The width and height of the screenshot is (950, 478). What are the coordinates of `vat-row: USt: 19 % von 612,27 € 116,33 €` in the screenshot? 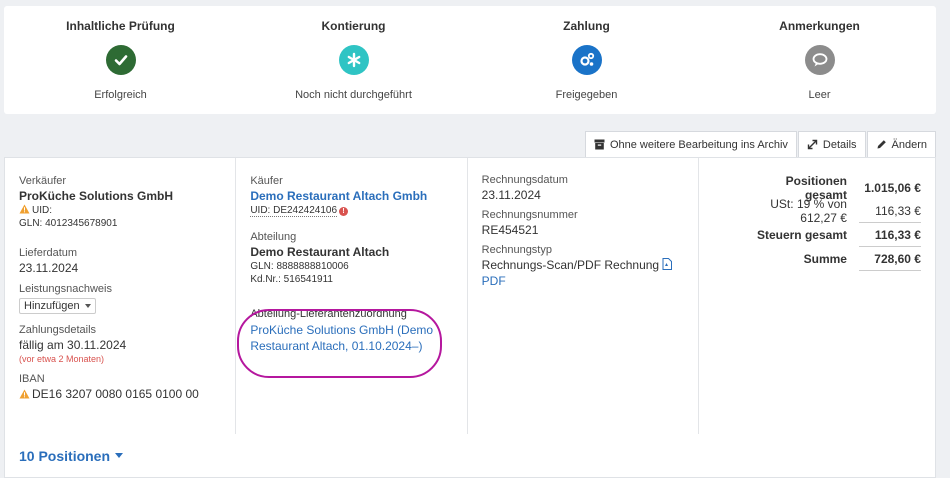 It's located at (832, 210).